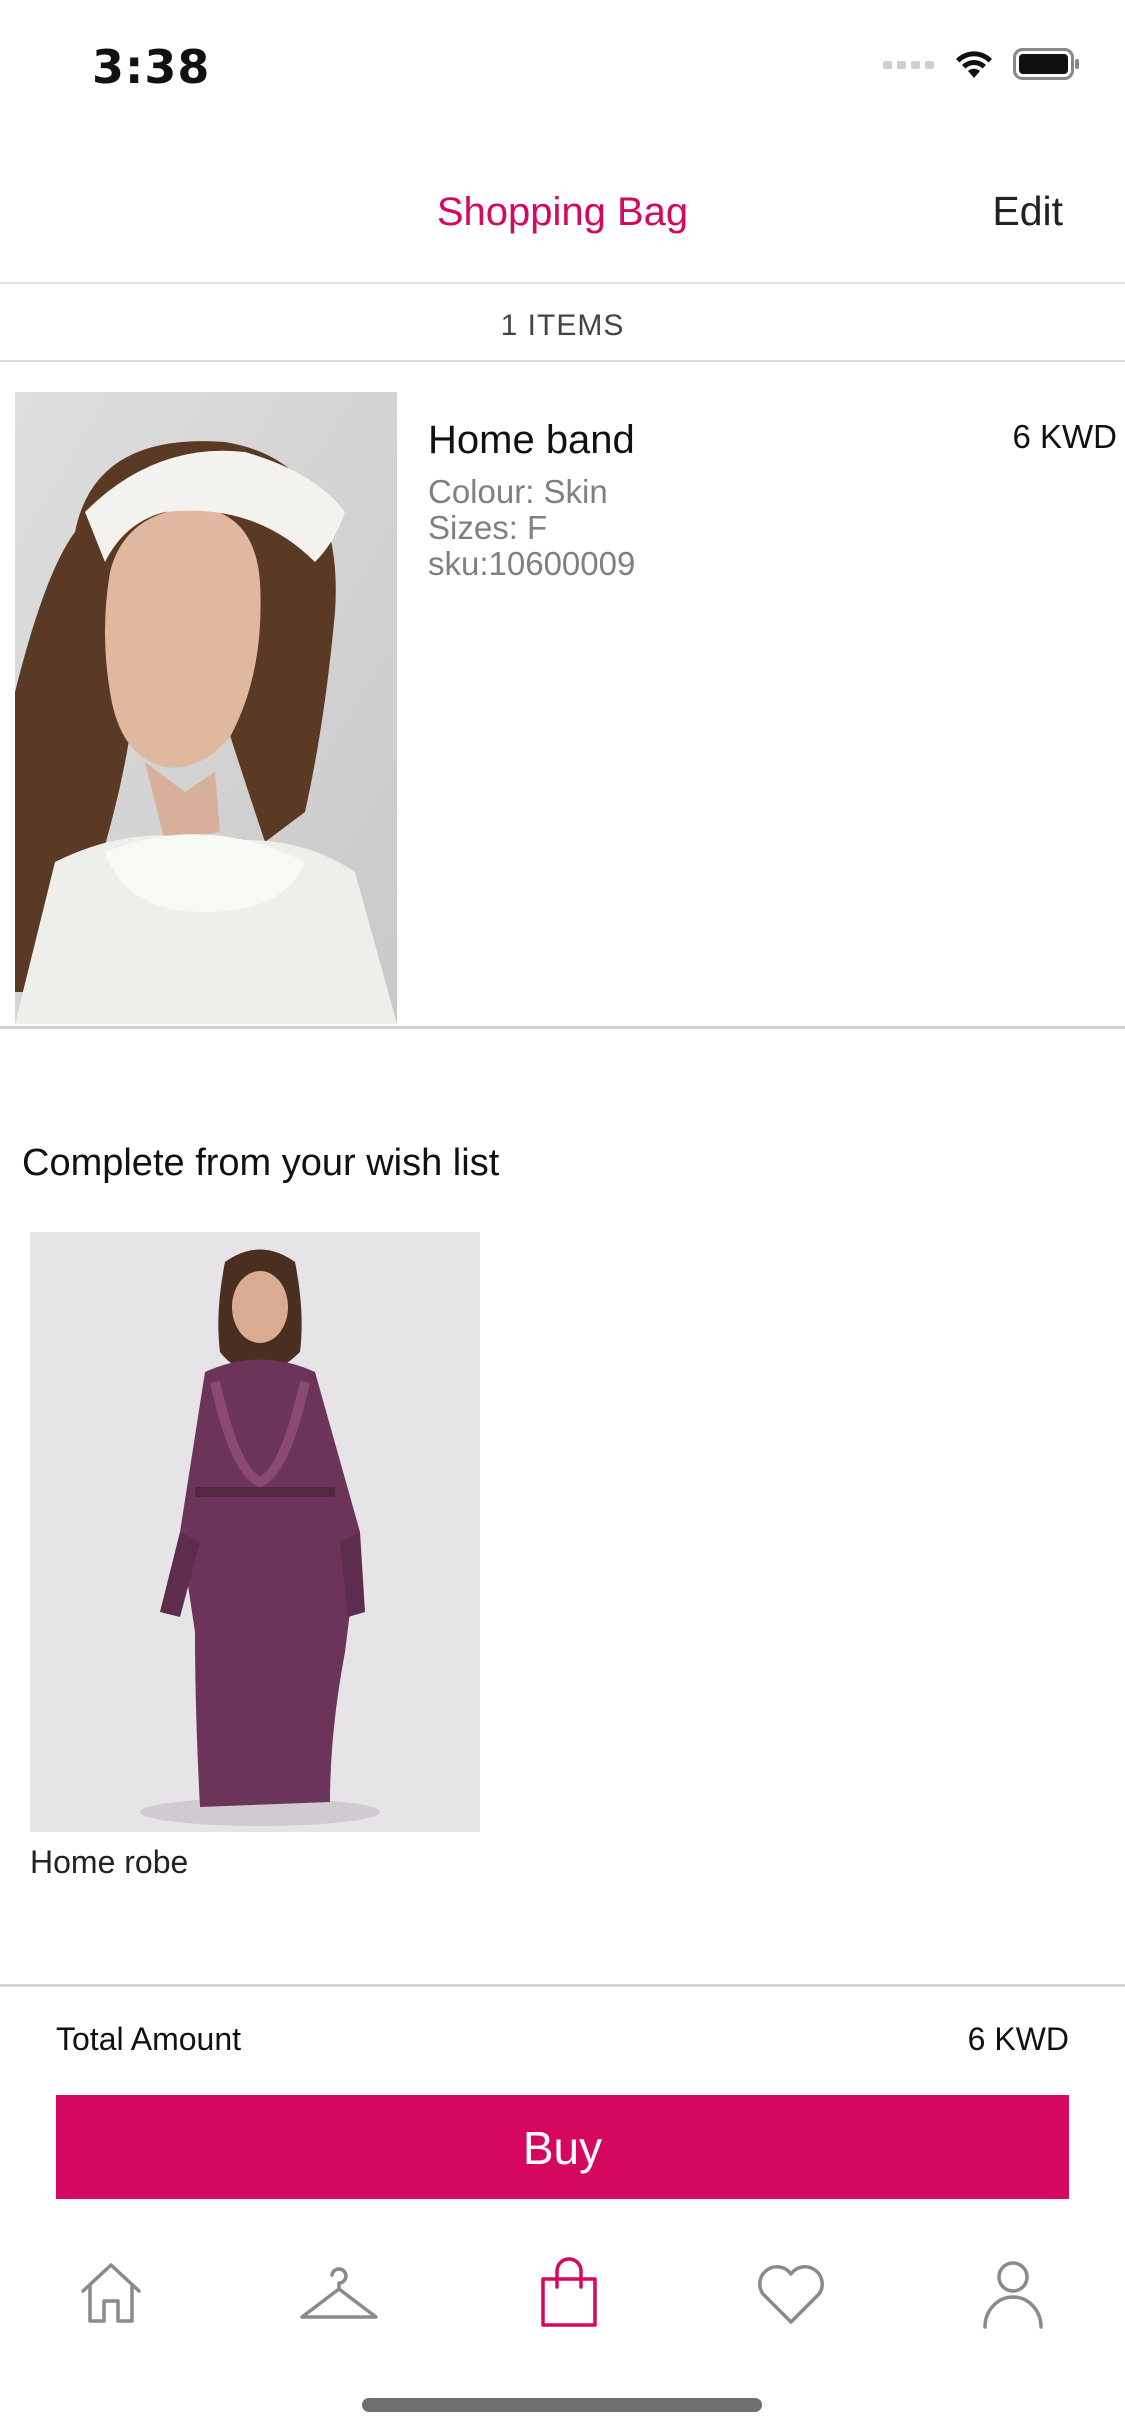 The image size is (1125, 2436). I want to click on page-title: Shopping Bag, so click(562, 212).